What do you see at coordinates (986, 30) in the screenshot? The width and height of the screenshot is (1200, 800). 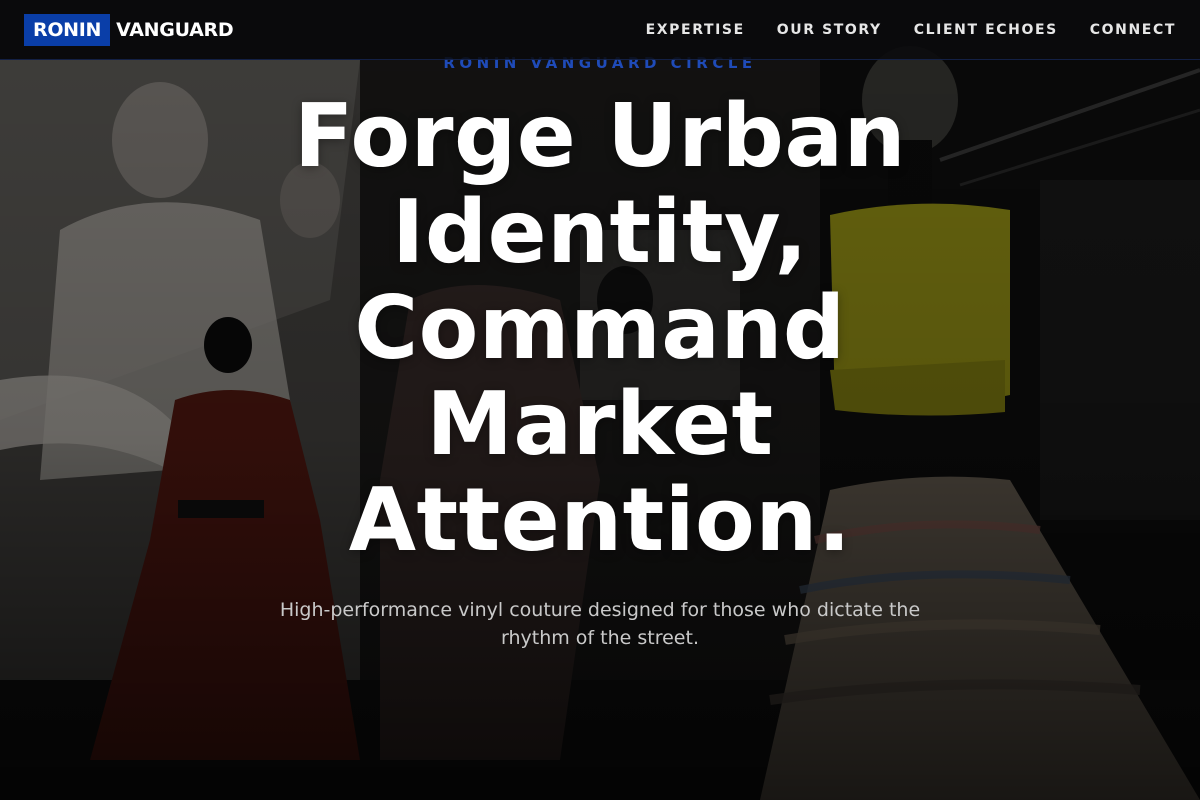 I see `nav-link-client-echoes: CLIENT ECHOES` at bounding box center [986, 30].